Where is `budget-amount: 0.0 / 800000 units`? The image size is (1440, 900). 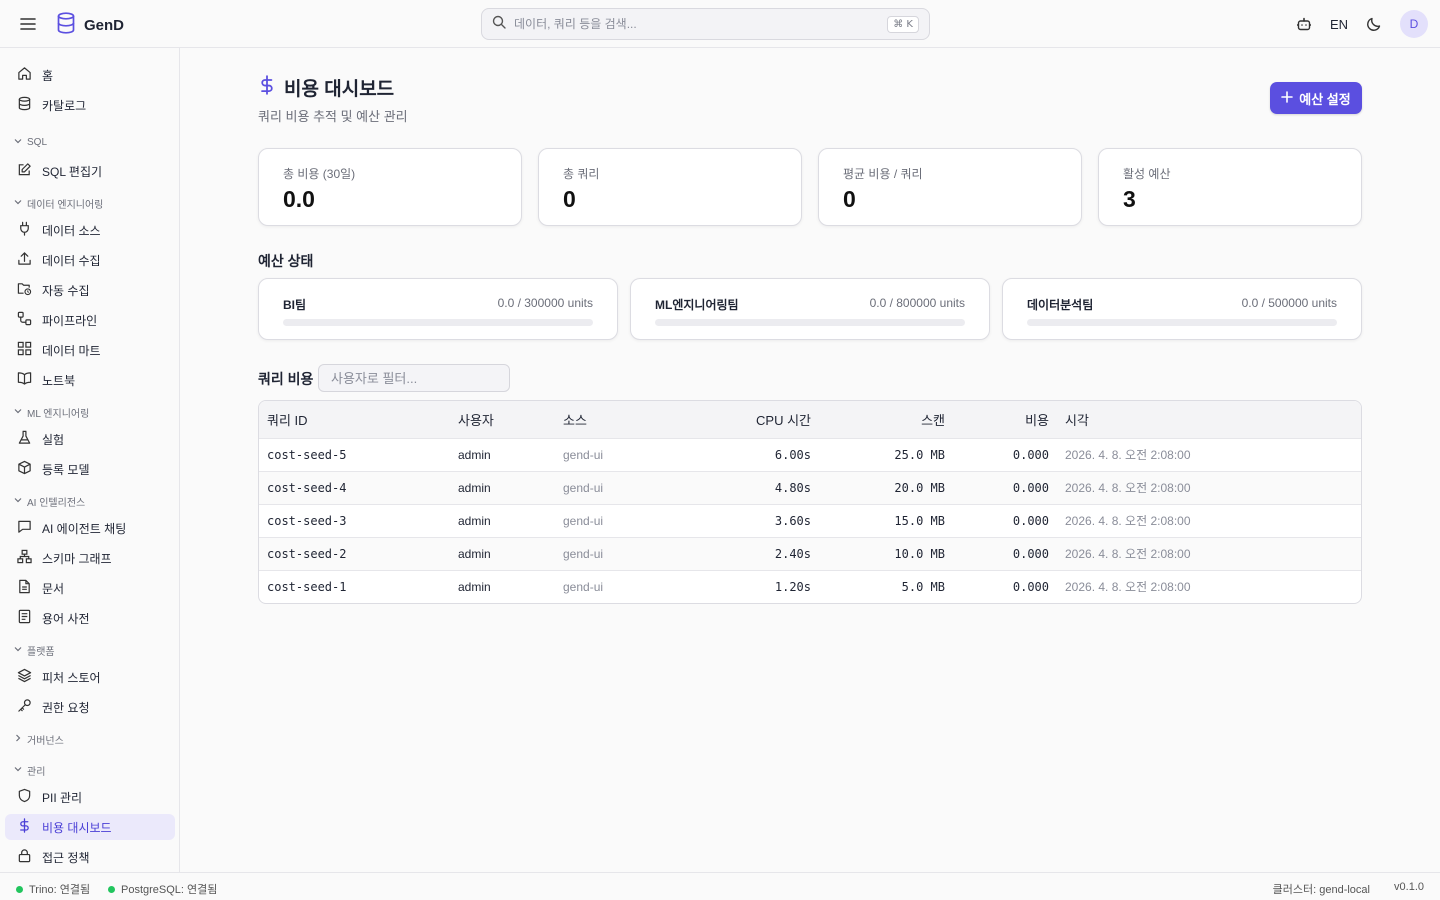
budget-amount: 0.0 / 800000 units is located at coordinates (917, 303).